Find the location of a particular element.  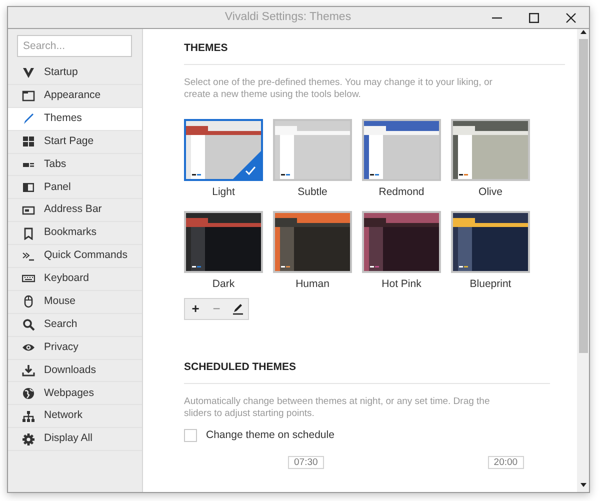

theme-name: Olive is located at coordinates (490, 192).